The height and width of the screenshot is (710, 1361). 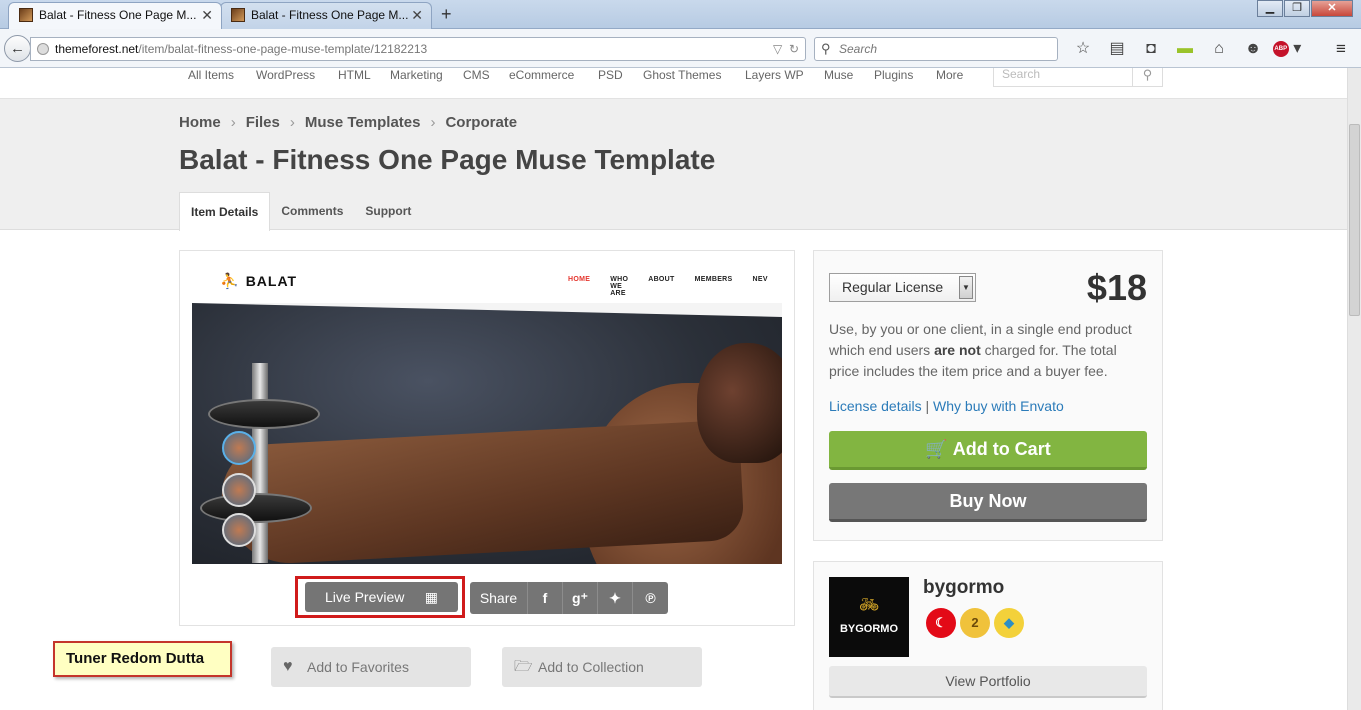 What do you see at coordinates (1001, 449) in the screenshot?
I see `add-to-cart-label: Add to Cart` at bounding box center [1001, 449].